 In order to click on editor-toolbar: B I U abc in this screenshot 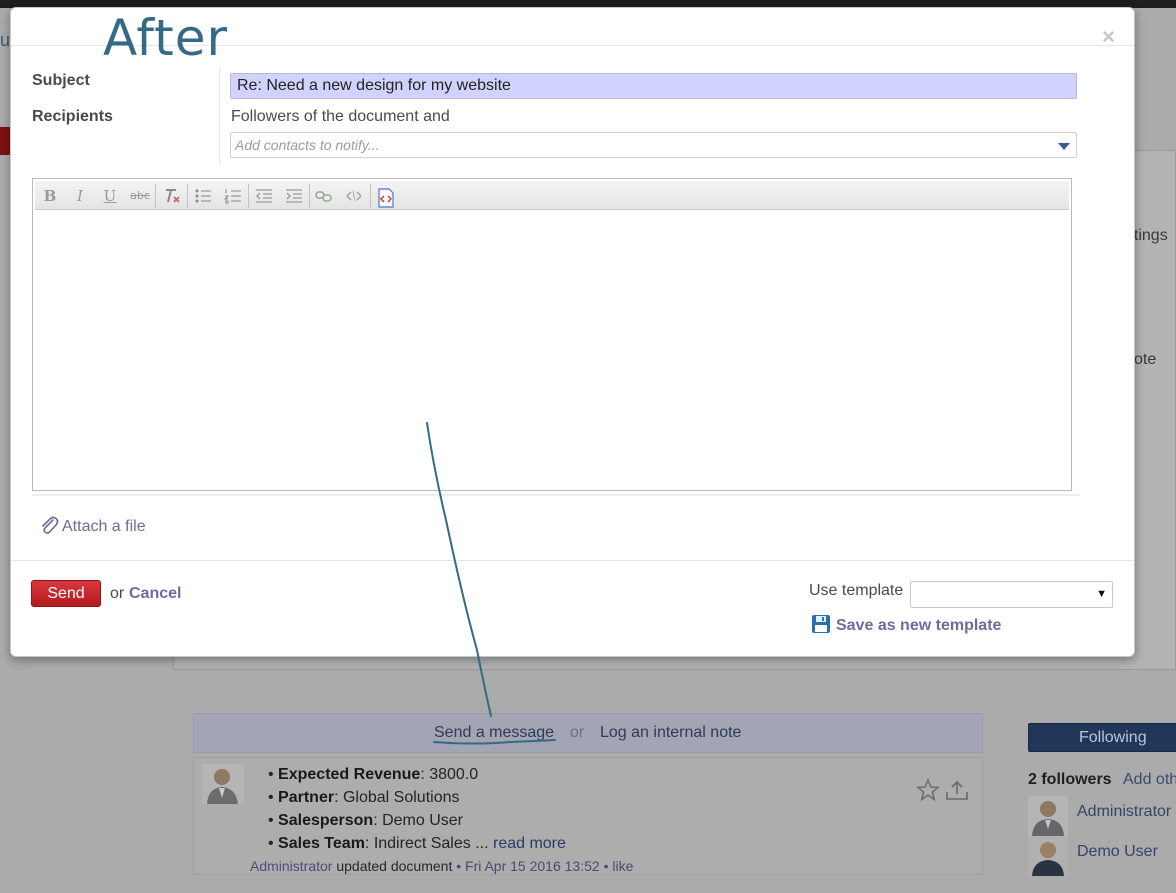, I will do `click(552, 195)`.